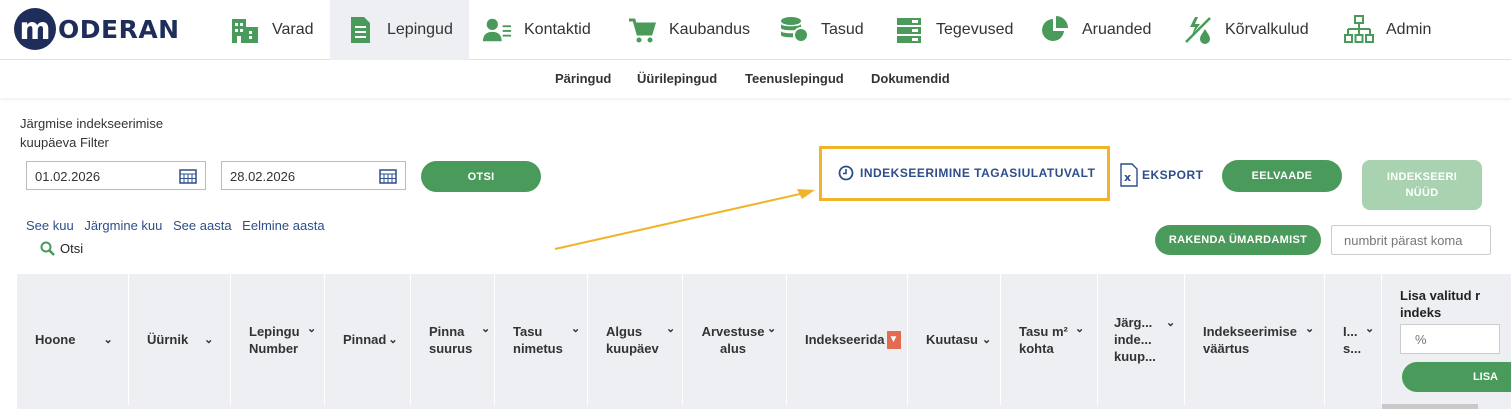 The width and height of the screenshot is (1511, 409). I want to click on column-header-arvestuse-alus: Arvestuse alus ⌄, so click(735, 339).